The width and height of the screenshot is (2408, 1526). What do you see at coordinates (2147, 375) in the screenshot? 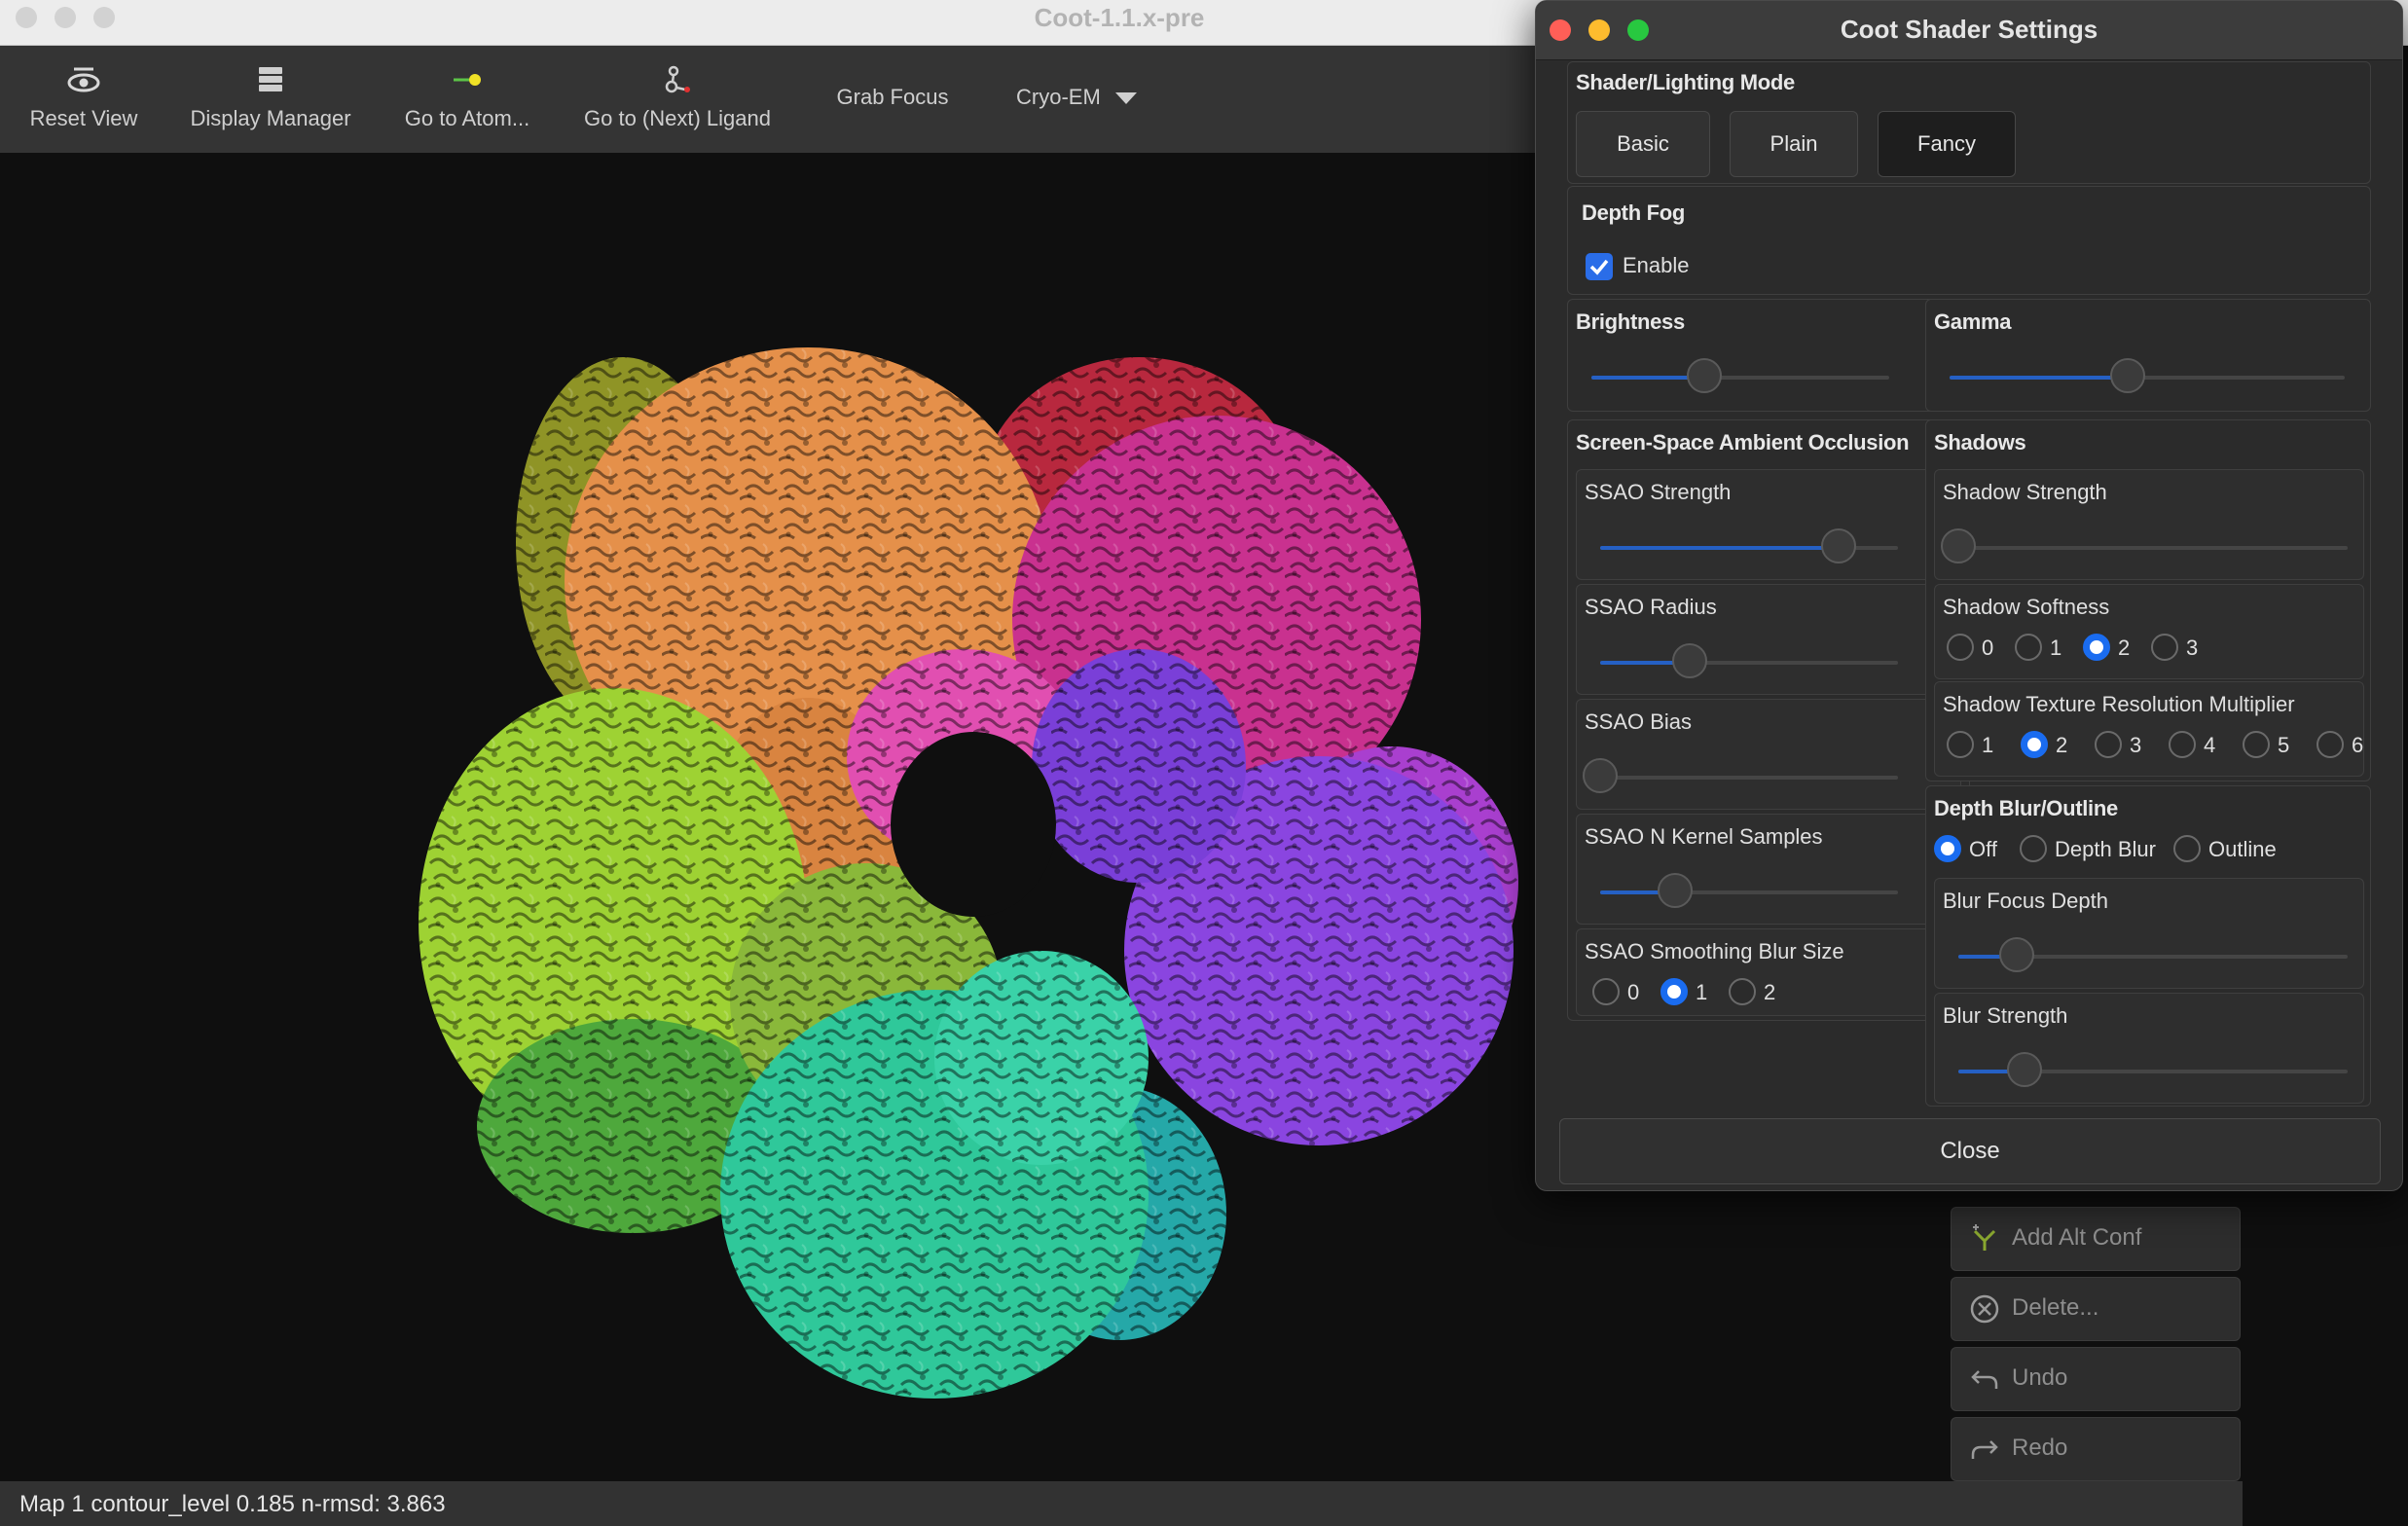
I see `gamma-slider` at bounding box center [2147, 375].